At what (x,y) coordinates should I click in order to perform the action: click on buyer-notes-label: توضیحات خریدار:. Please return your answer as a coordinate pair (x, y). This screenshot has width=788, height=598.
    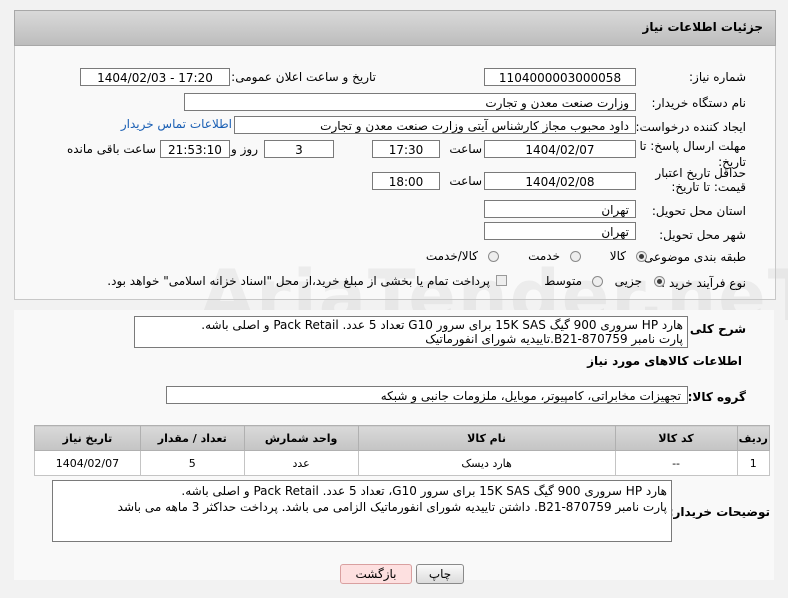
    Looking at the image, I should click on (719, 512).